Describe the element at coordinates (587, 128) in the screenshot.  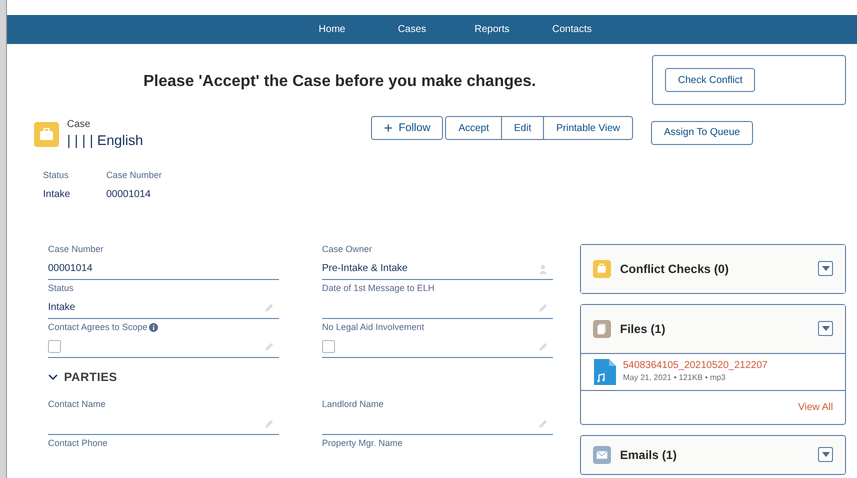
I see `action-button: Printable View` at that location.